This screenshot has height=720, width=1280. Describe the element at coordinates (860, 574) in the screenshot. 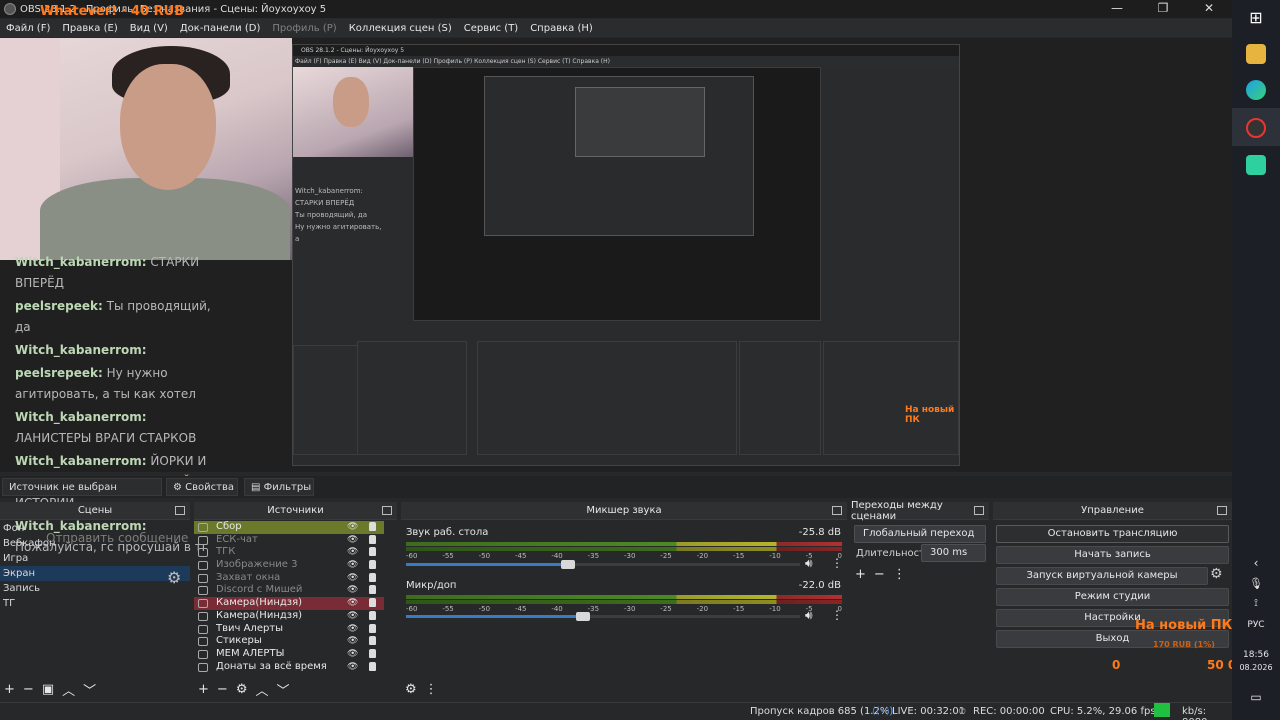

I see `add-transition-button: +` at that location.